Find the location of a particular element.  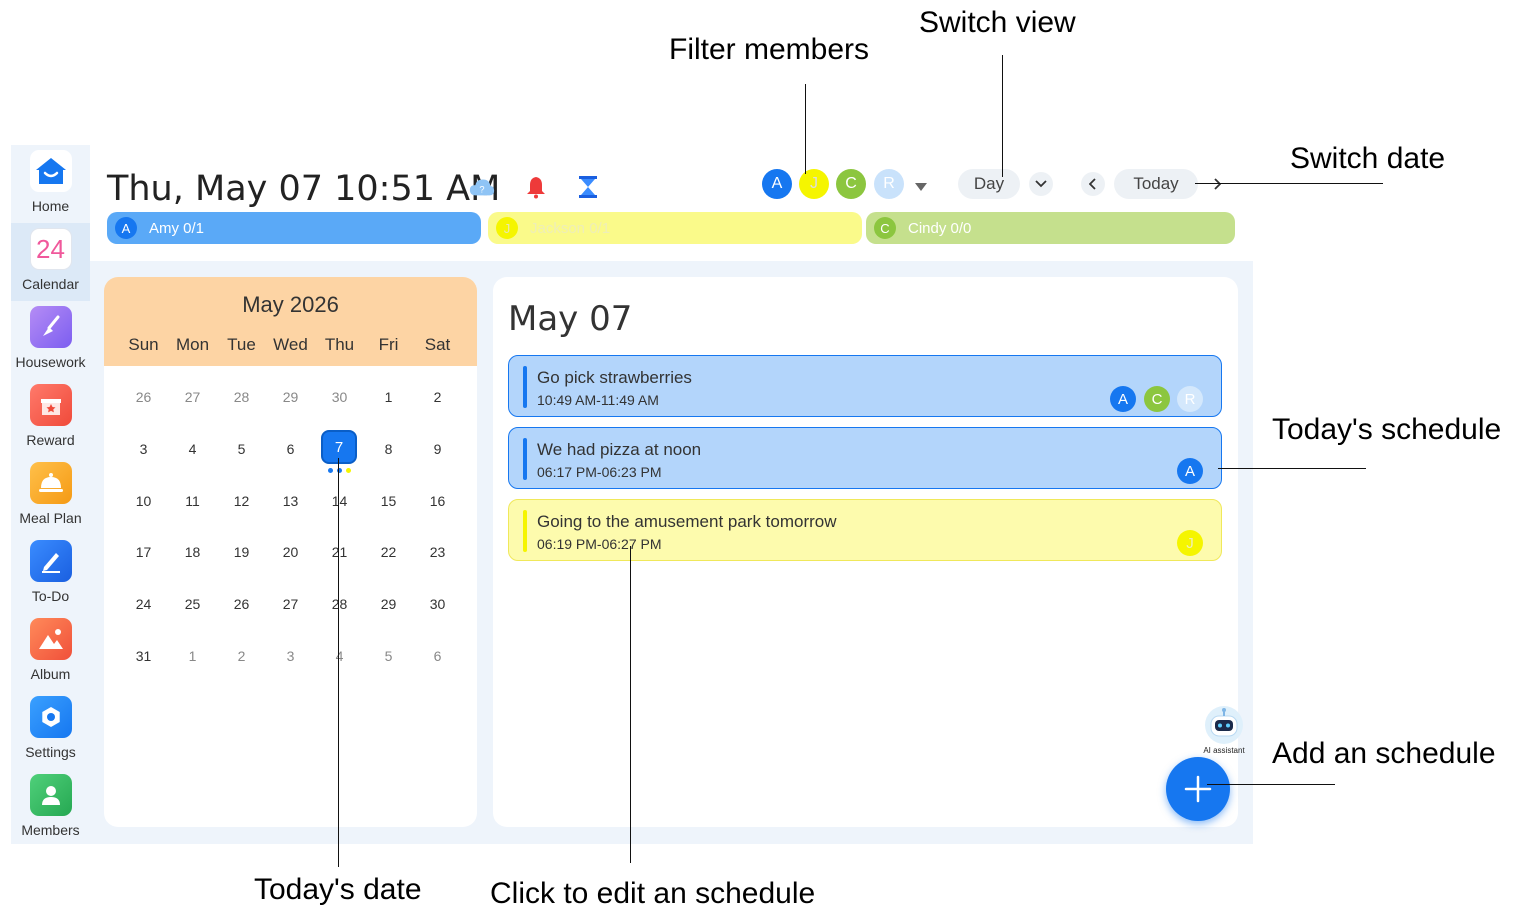

weekday-header: Wed is located at coordinates (290, 344).